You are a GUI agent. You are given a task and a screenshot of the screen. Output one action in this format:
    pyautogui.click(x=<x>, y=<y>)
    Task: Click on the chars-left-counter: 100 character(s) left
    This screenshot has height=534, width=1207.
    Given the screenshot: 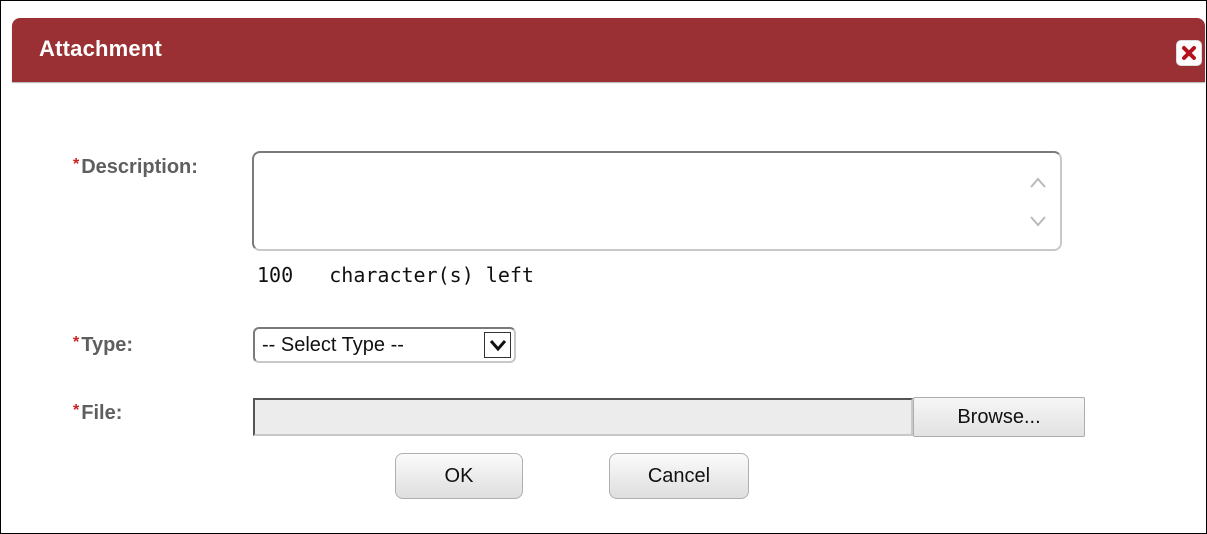 What is the action you would take?
    pyautogui.click(x=395, y=275)
    